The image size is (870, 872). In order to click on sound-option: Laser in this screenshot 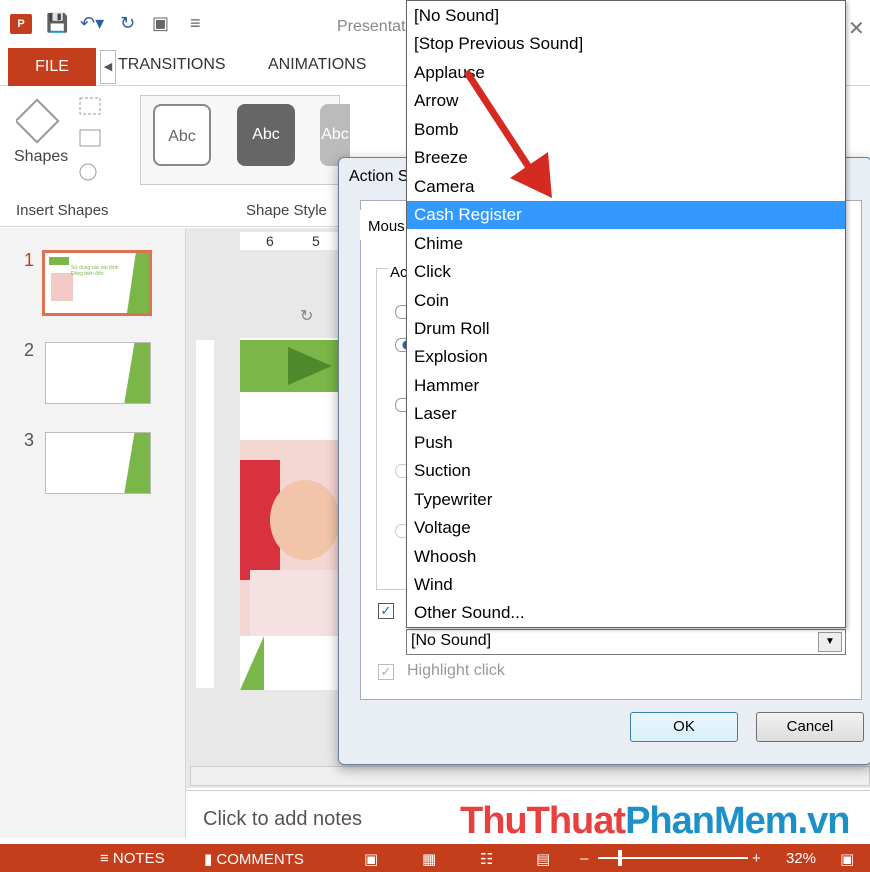, I will do `click(626, 414)`.